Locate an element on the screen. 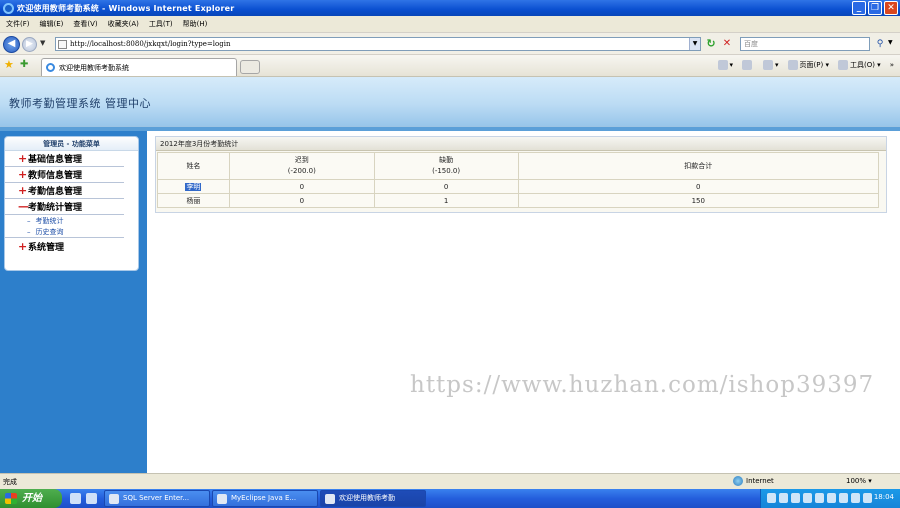  page-menu: 页面(P) ▾ is located at coordinates (808, 65).